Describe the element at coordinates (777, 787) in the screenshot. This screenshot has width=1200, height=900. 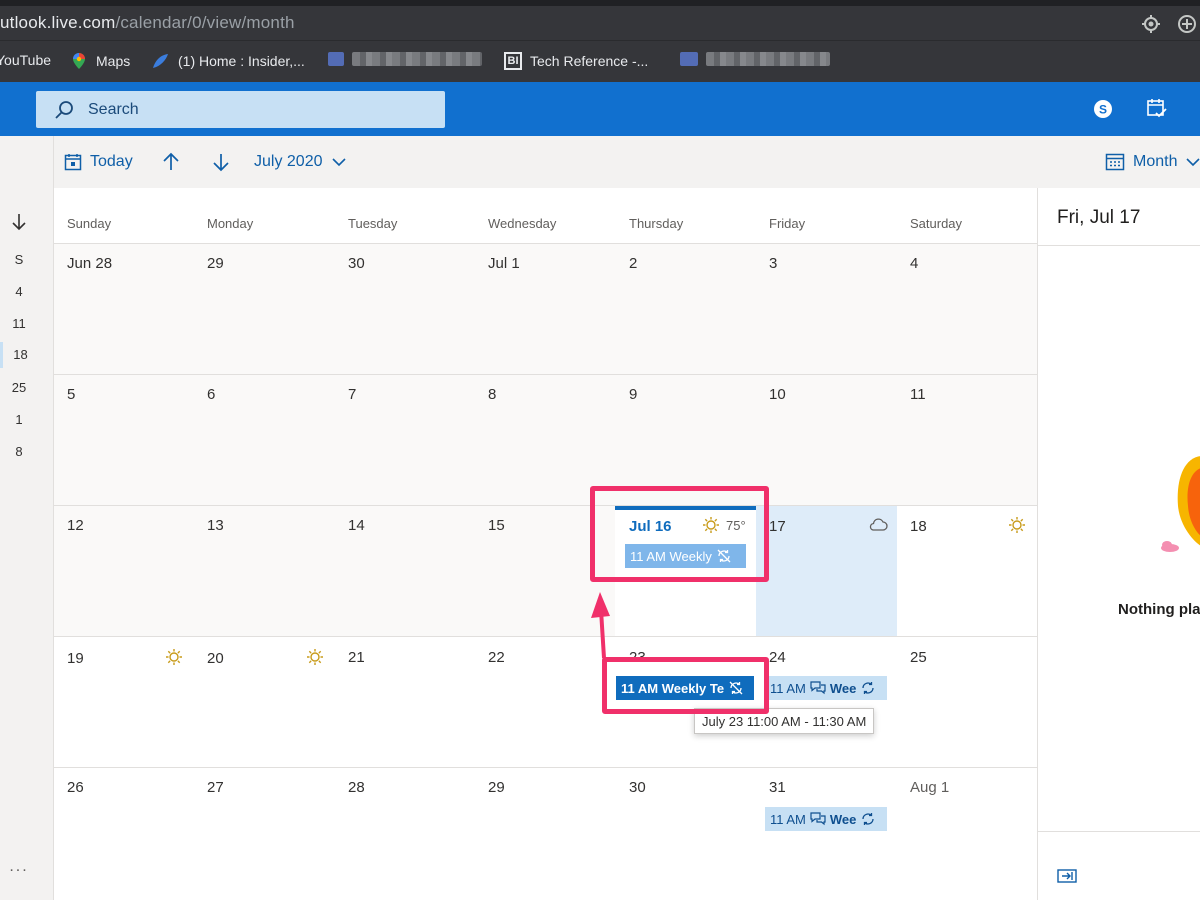
I see `day-number: 31` at that location.